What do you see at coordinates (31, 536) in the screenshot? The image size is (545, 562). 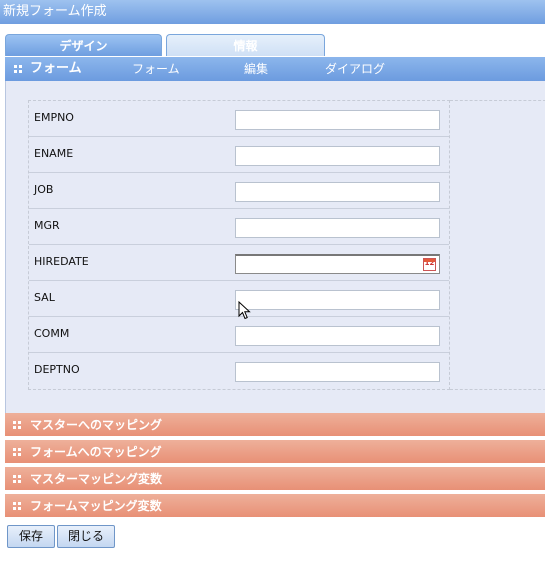 I see `save-button: 保存` at bounding box center [31, 536].